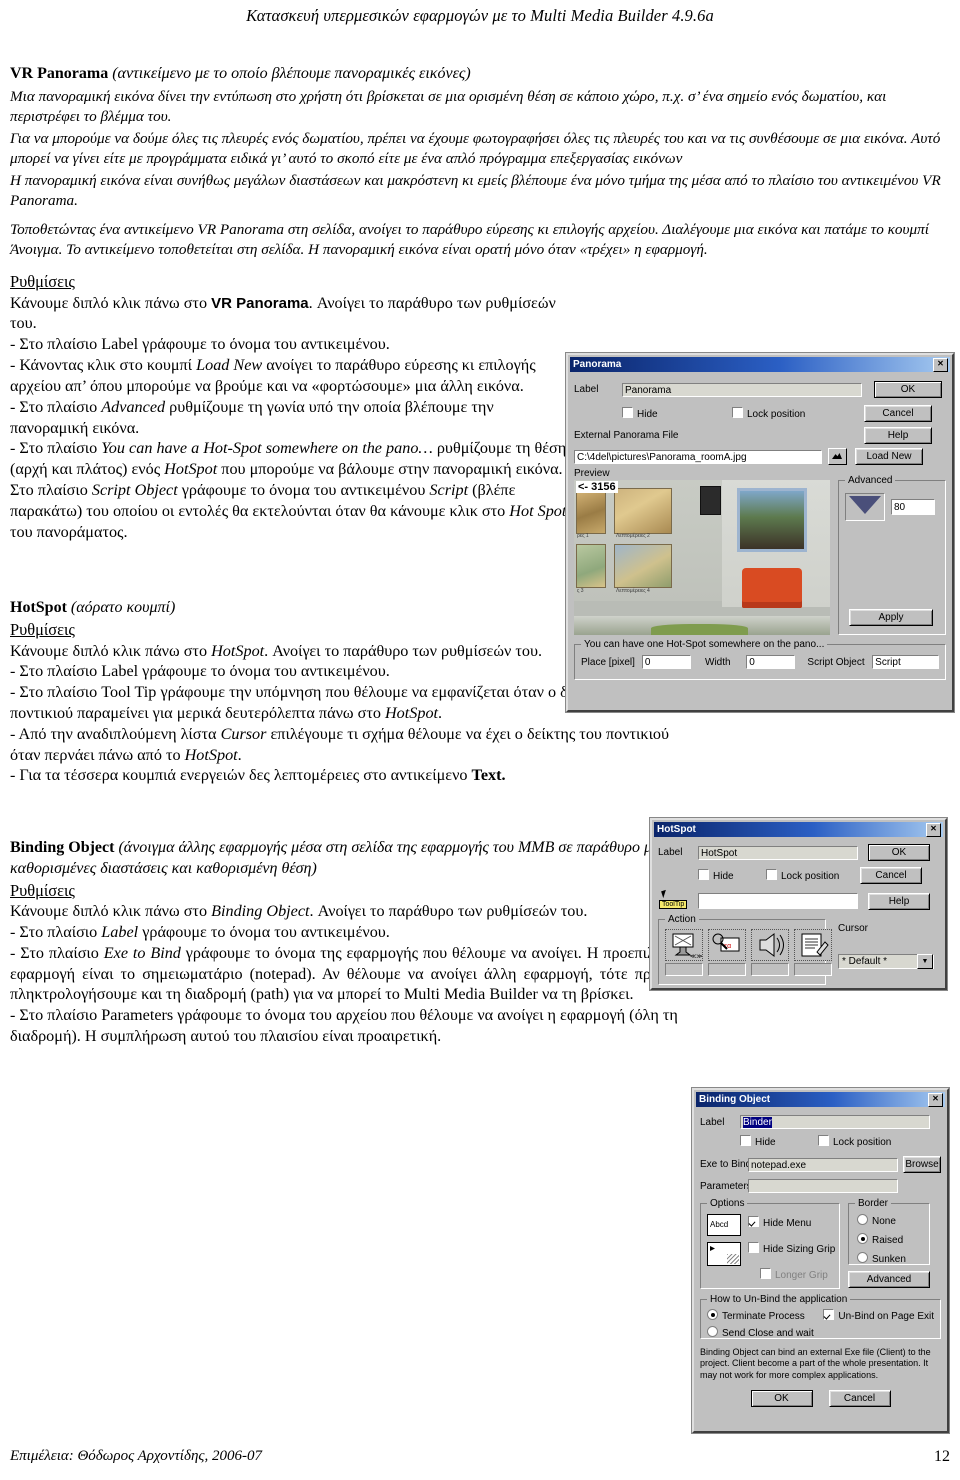 This screenshot has height=1480, width=960. Describe the element at coordinates (757, 1122) in the screenshot. I see `binding-label-value: Binder` at that location.